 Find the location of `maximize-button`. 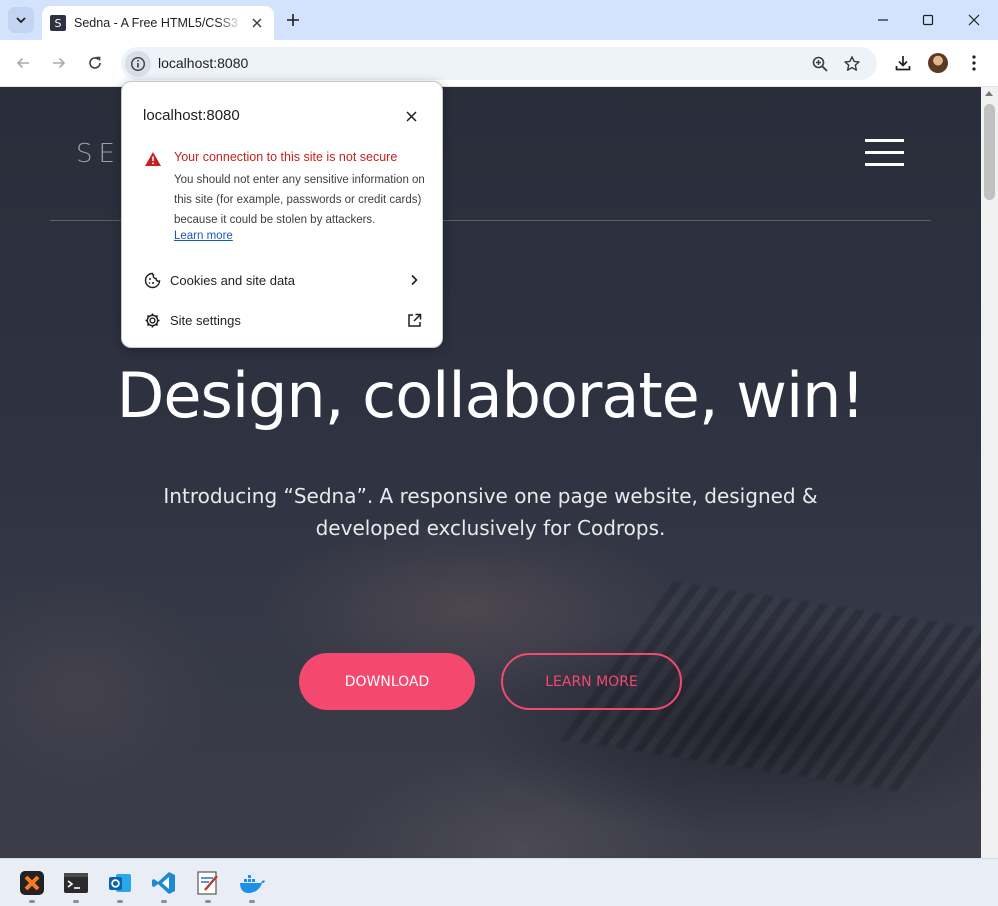

maximize-button is located at coordinates (928, 20).